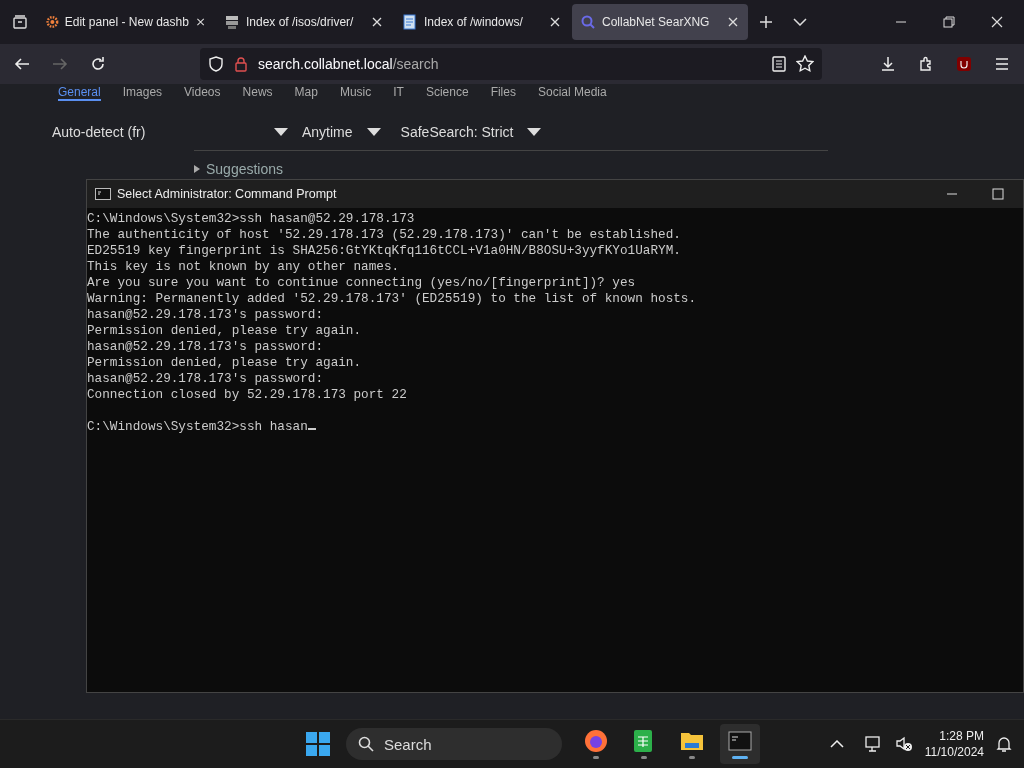  Describe the element at coordinates (216, 64) in the screenshot. I see `shield-icon` at that location.